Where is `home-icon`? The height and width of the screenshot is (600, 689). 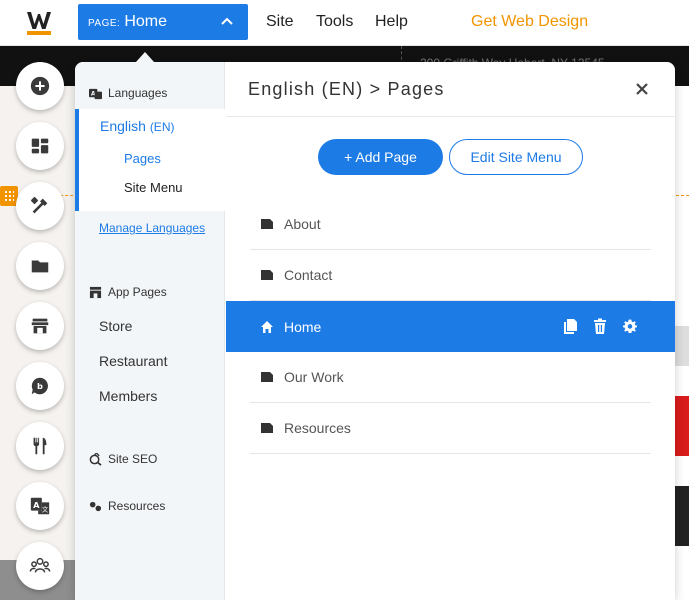 home-icon is located at coordinates (267, 327).